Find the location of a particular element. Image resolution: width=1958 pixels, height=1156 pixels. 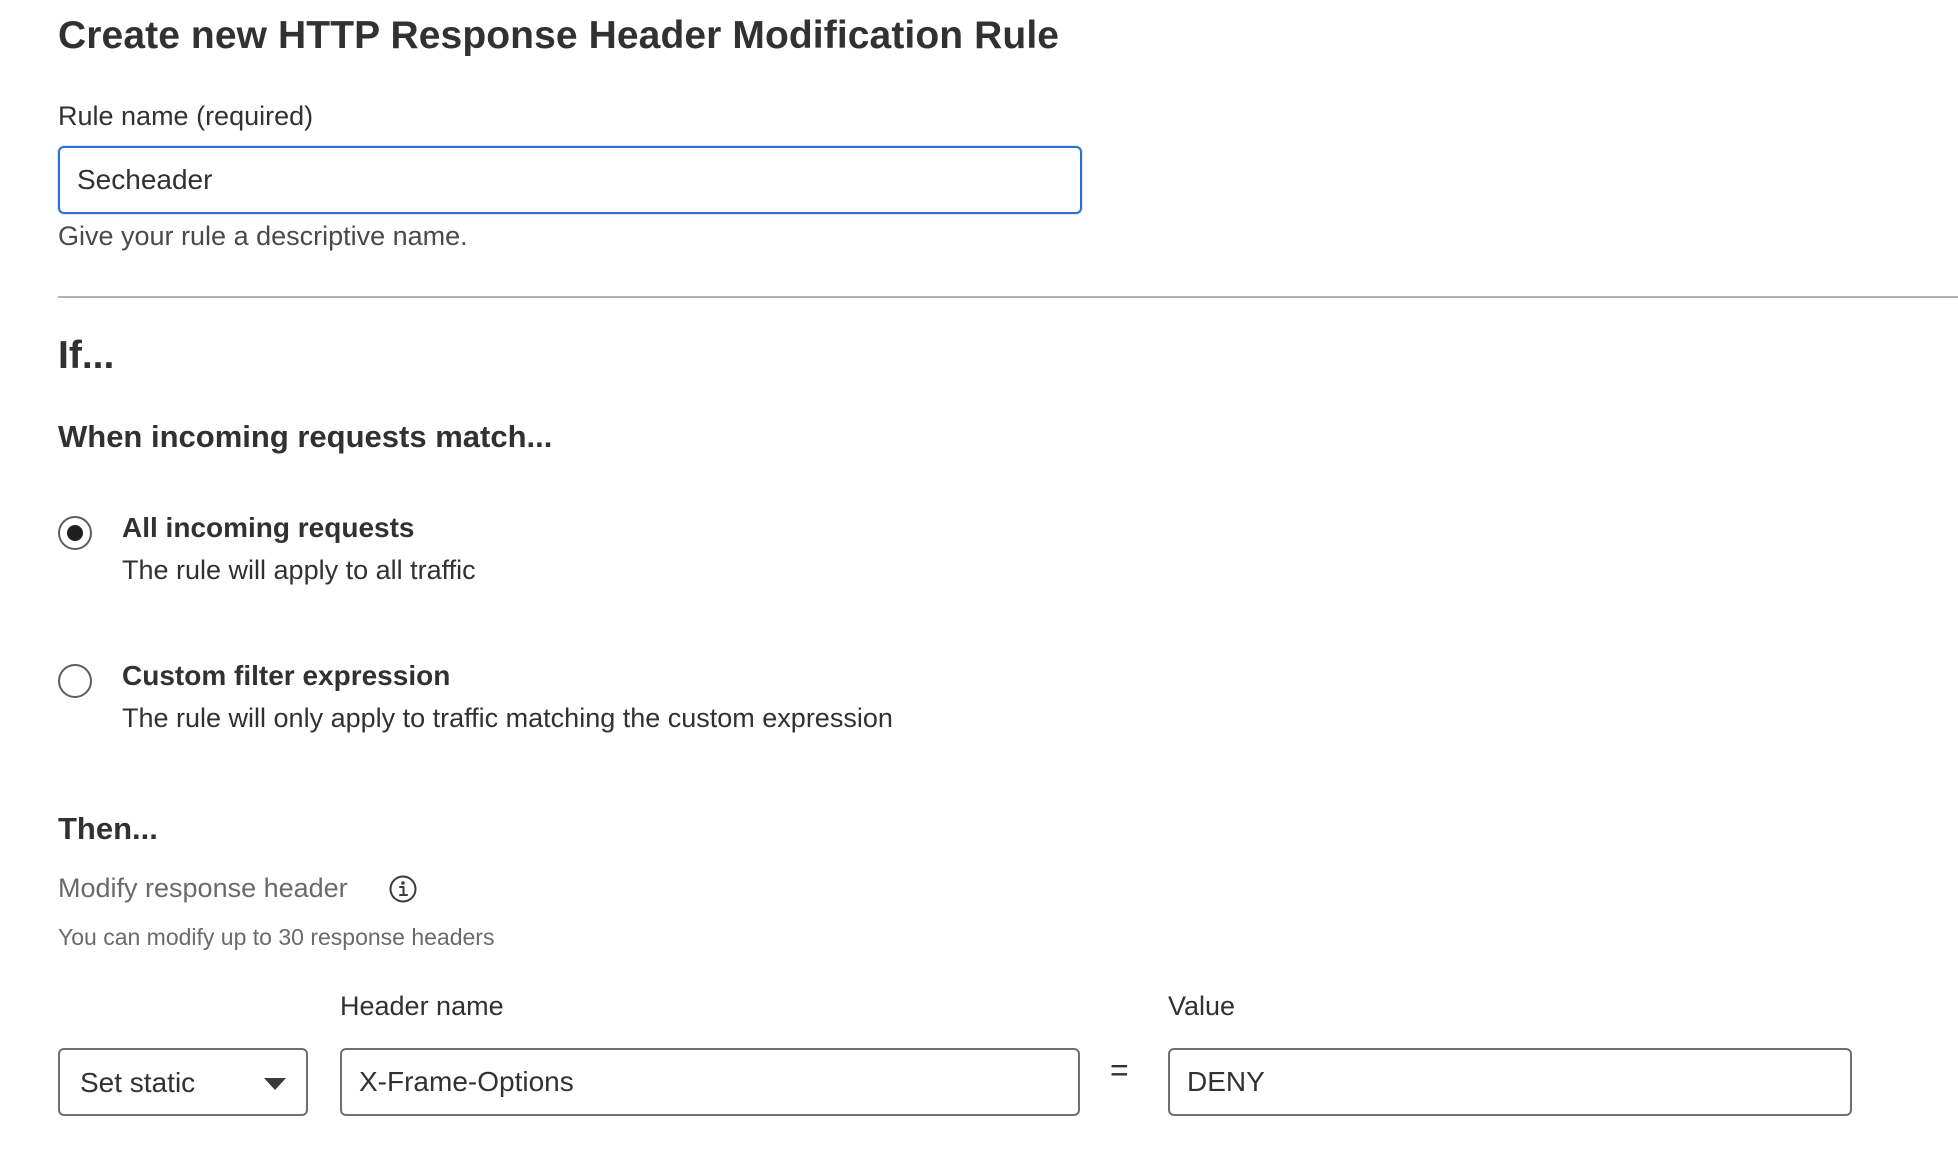

operation-select: Set static is located at coordinates (183, 1082).